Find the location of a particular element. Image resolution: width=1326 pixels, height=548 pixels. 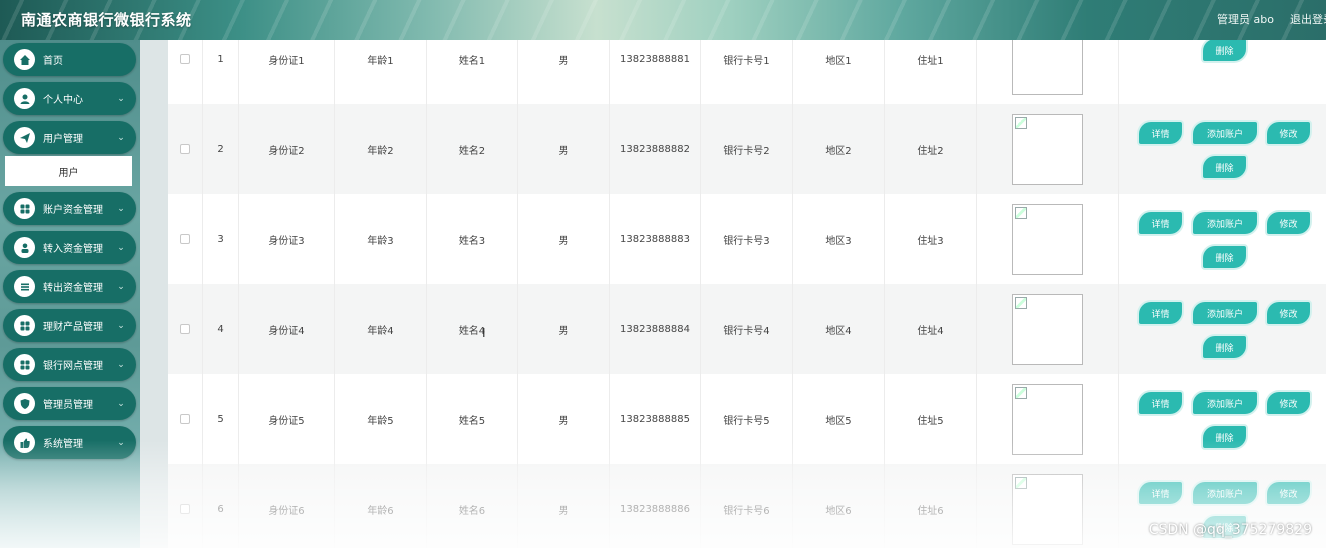

sidebar-item-account-funds: 账户资金管理 ⌄ is located at coordinates (69, 208).